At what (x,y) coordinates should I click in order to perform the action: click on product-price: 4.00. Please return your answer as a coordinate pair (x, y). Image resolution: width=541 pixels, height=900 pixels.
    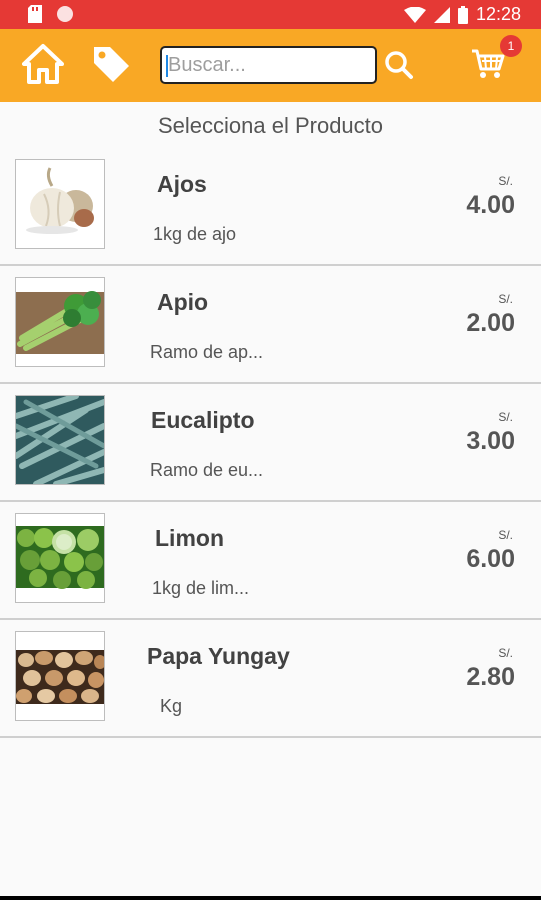
    Looking at the image, I should click on (490, 205).